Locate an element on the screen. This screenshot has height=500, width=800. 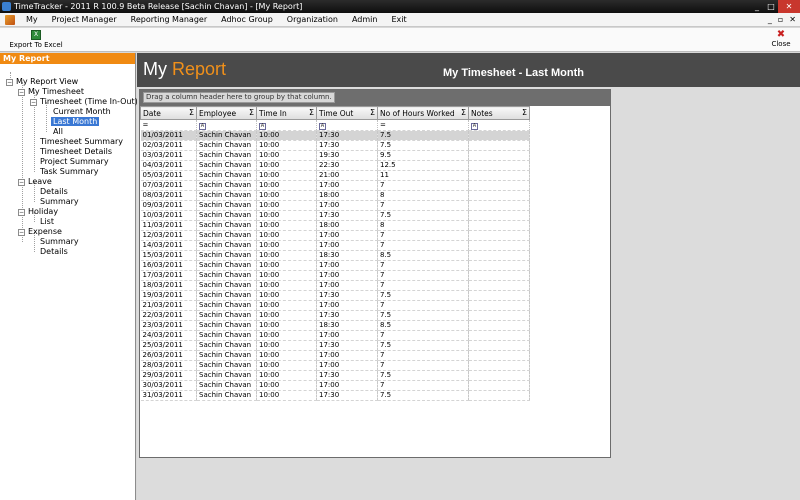
table-row: 05/03/2011 Sachin Chavan 10:00 21:00 11 is located at coordinates (335, 175).